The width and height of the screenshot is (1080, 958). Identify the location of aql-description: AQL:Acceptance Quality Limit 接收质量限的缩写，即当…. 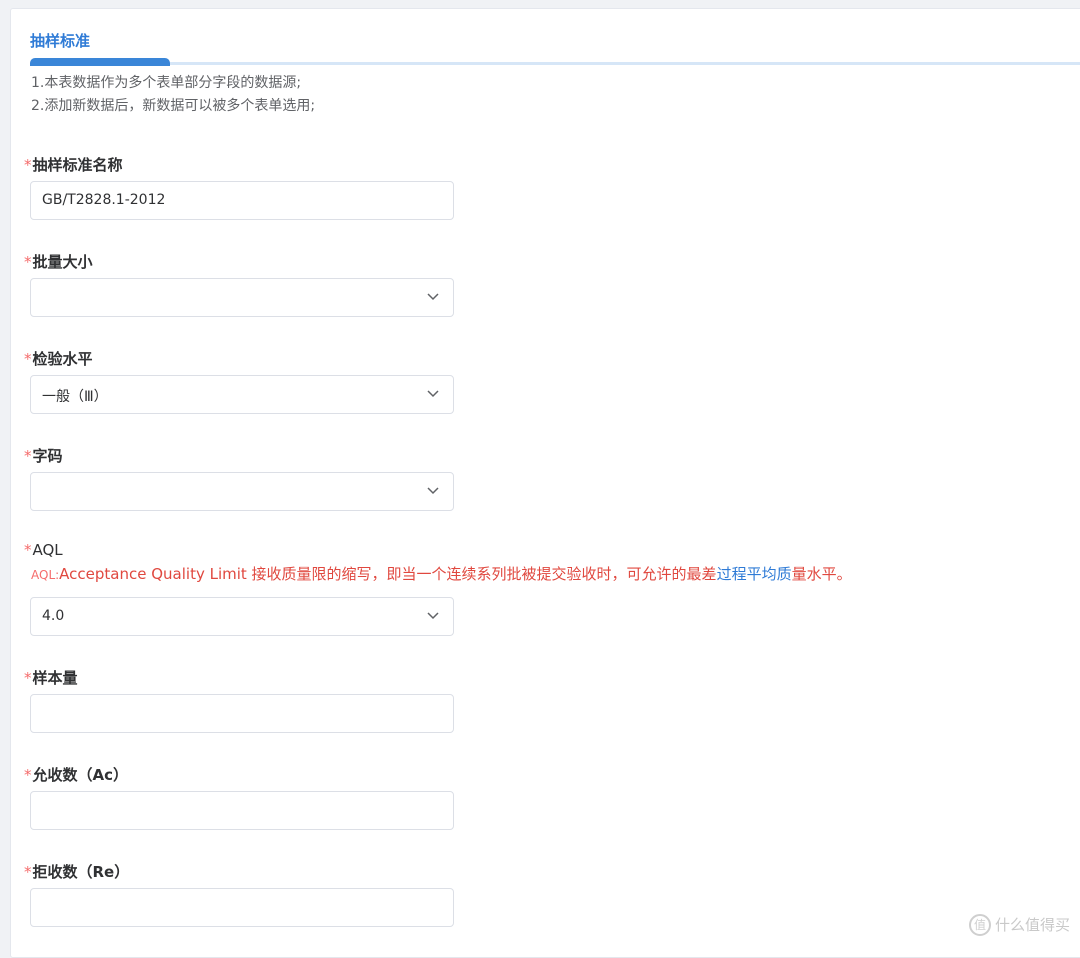
(441, 573).